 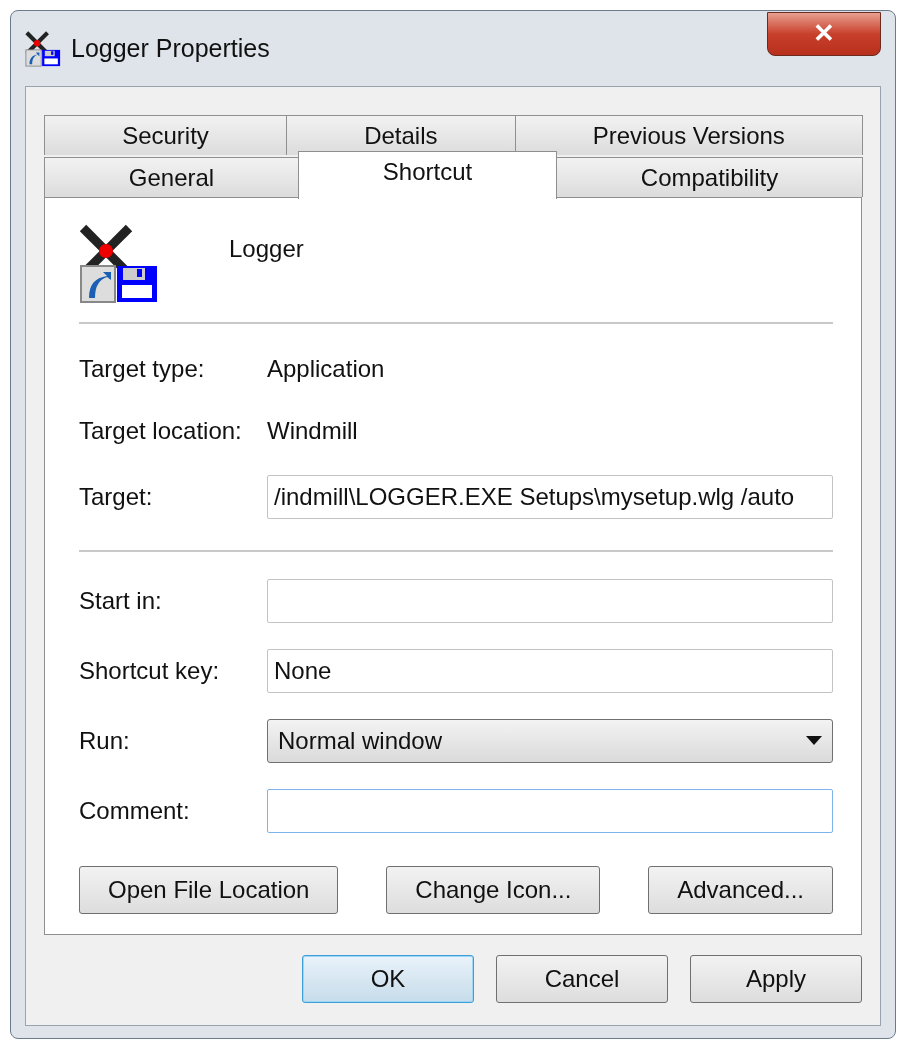 I want to click on shortcut-name: Logger, so click(x=266, y=249).